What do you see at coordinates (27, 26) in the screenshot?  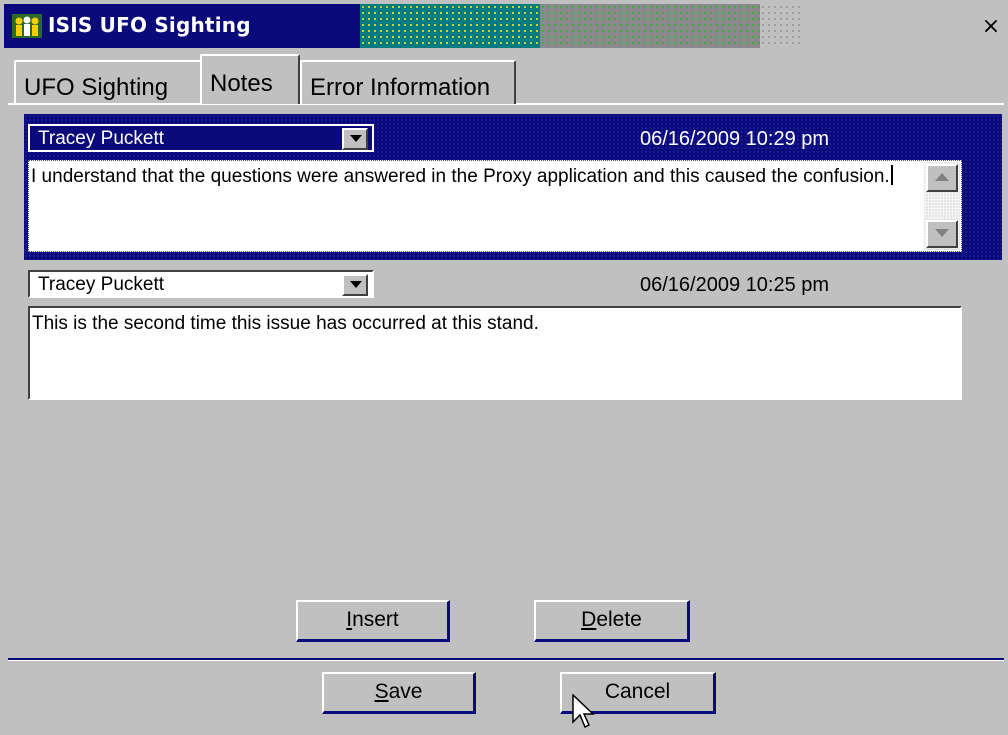 I see `app-people-icon` at bounding box center [27, 26].